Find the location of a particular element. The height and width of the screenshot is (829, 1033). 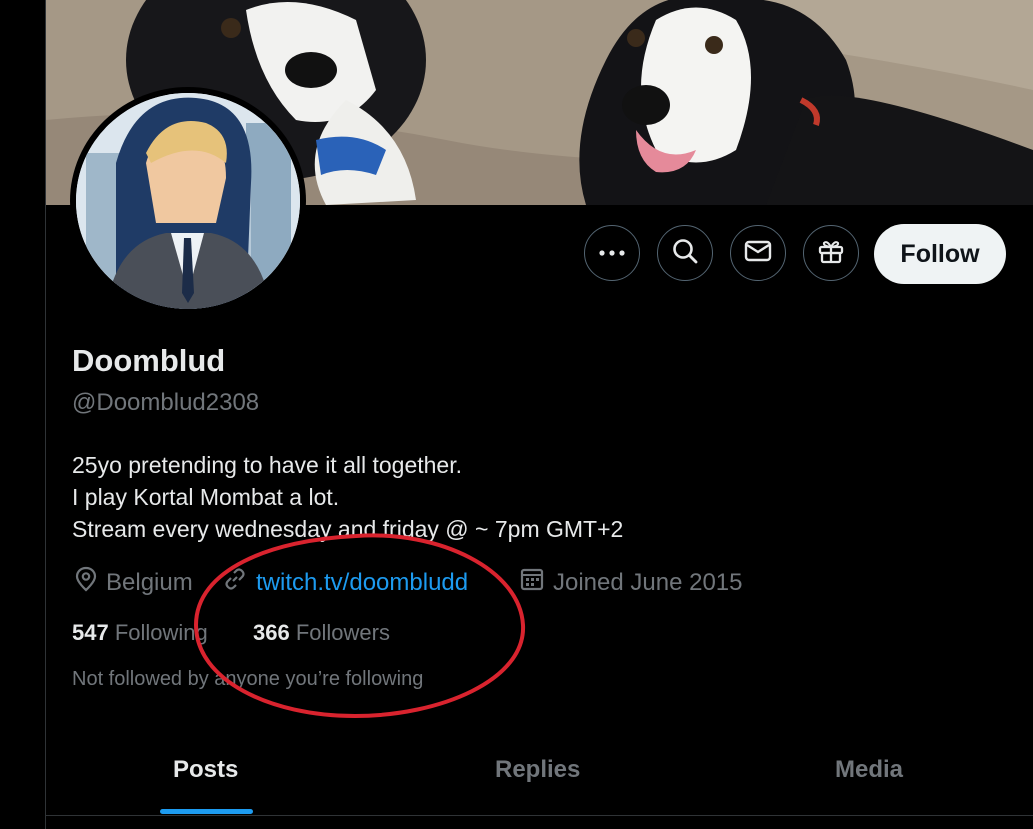

mail-icon is located at coordinates (758, 253).